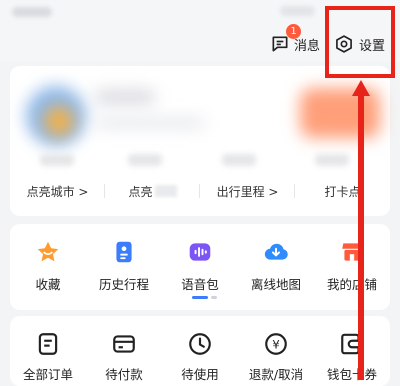  What do you see at coordinates (57, 191) in the screenshot?
I see `stat-lit-cities: 点亮城市 >` at bounding box center [57, 191].